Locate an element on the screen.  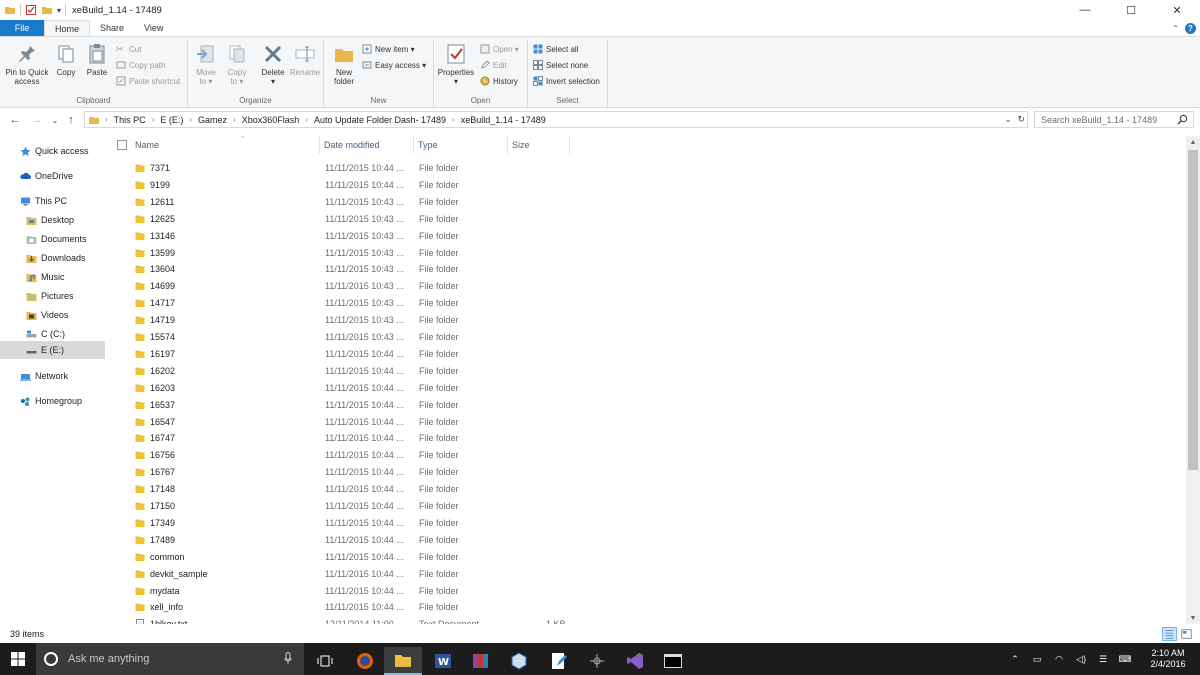
battery-icon: ▭ is located at coordinates (1037, 659).